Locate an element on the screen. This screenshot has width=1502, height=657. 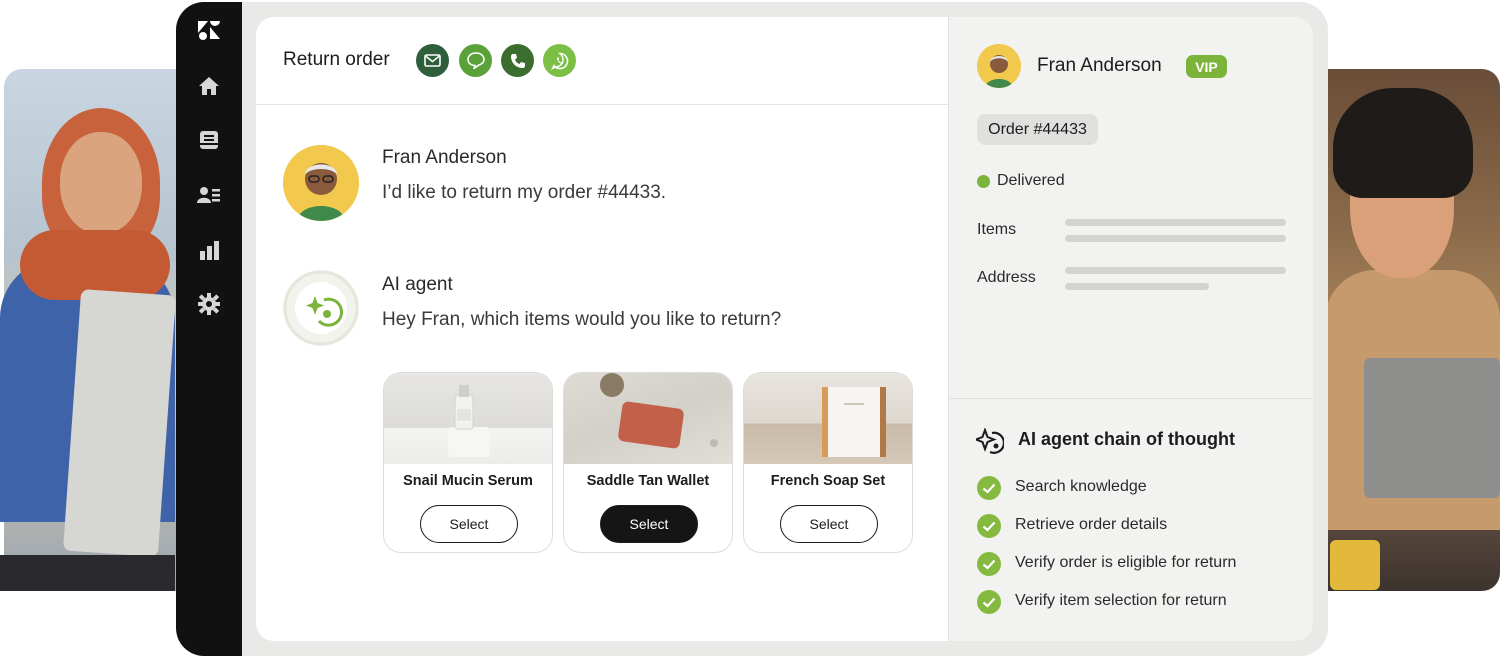
status-dot is located at coordinates (983, 181).